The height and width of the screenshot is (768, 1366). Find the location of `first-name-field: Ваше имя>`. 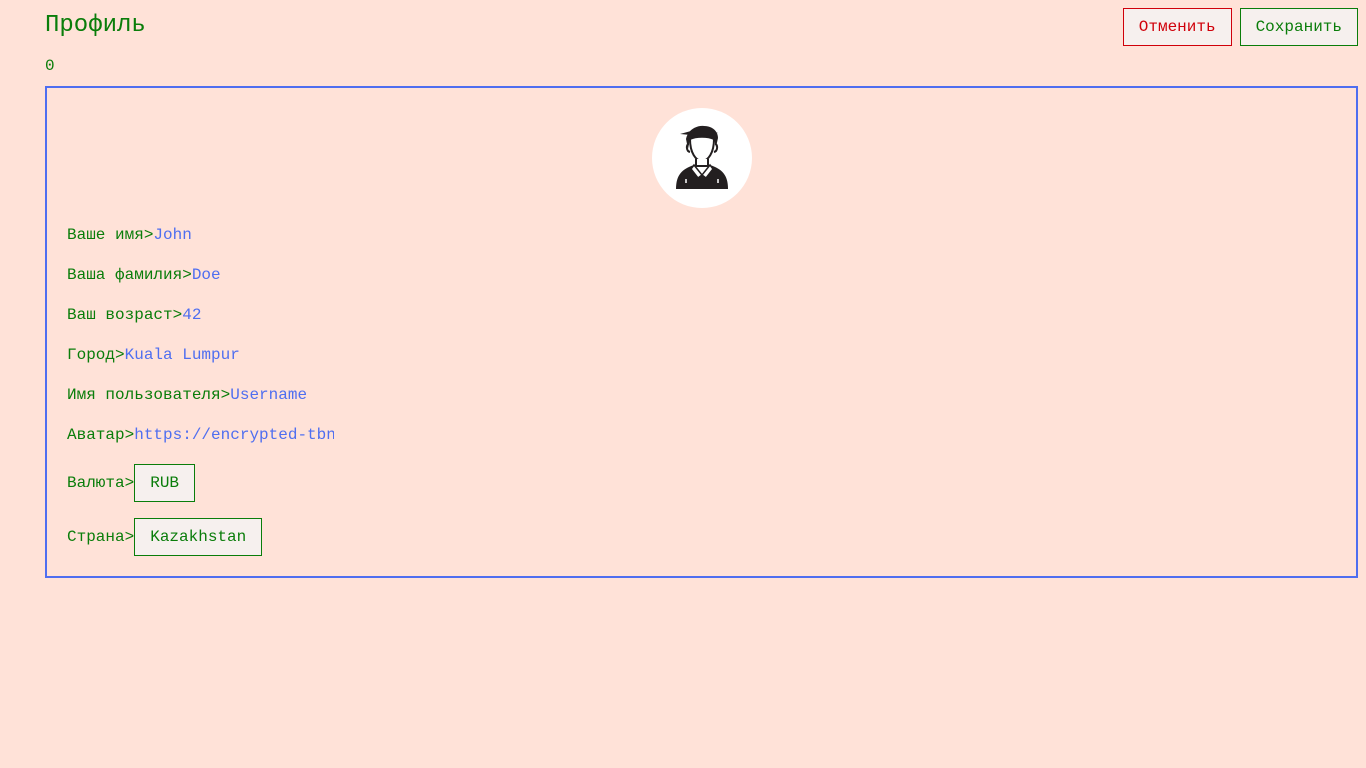

first-name-field: Ваше имя> is located at coordinates (210, 235).